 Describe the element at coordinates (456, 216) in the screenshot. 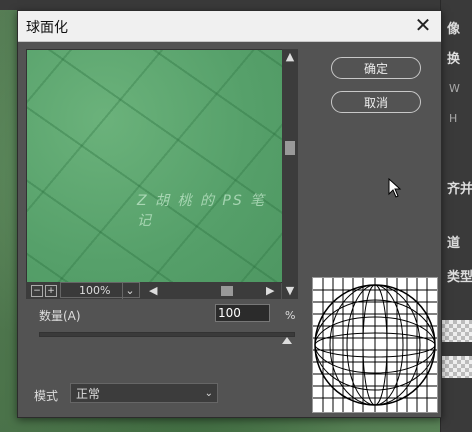

I see `right-properties-panel: 像 换 W H 齐并 道 类型` at that location.